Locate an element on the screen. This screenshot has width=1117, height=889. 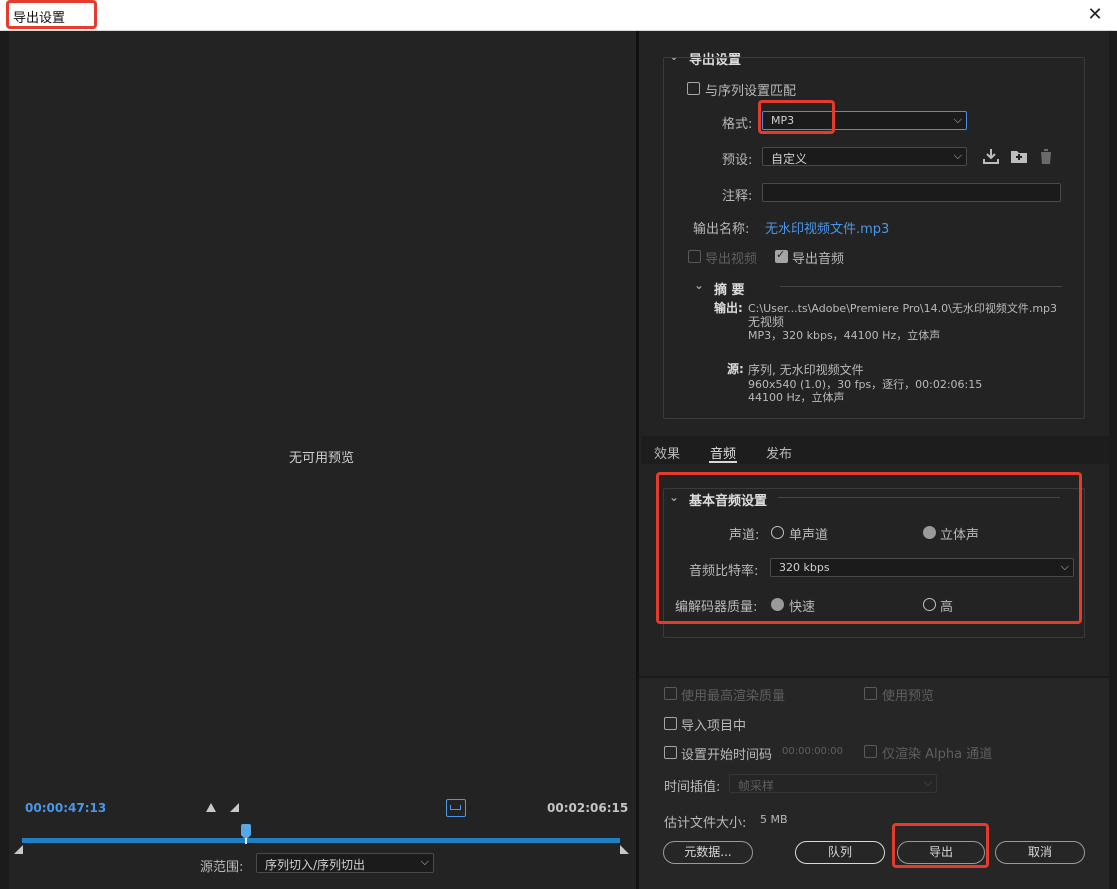
render-alpha-checkbox is located at coordinates (870, 751).